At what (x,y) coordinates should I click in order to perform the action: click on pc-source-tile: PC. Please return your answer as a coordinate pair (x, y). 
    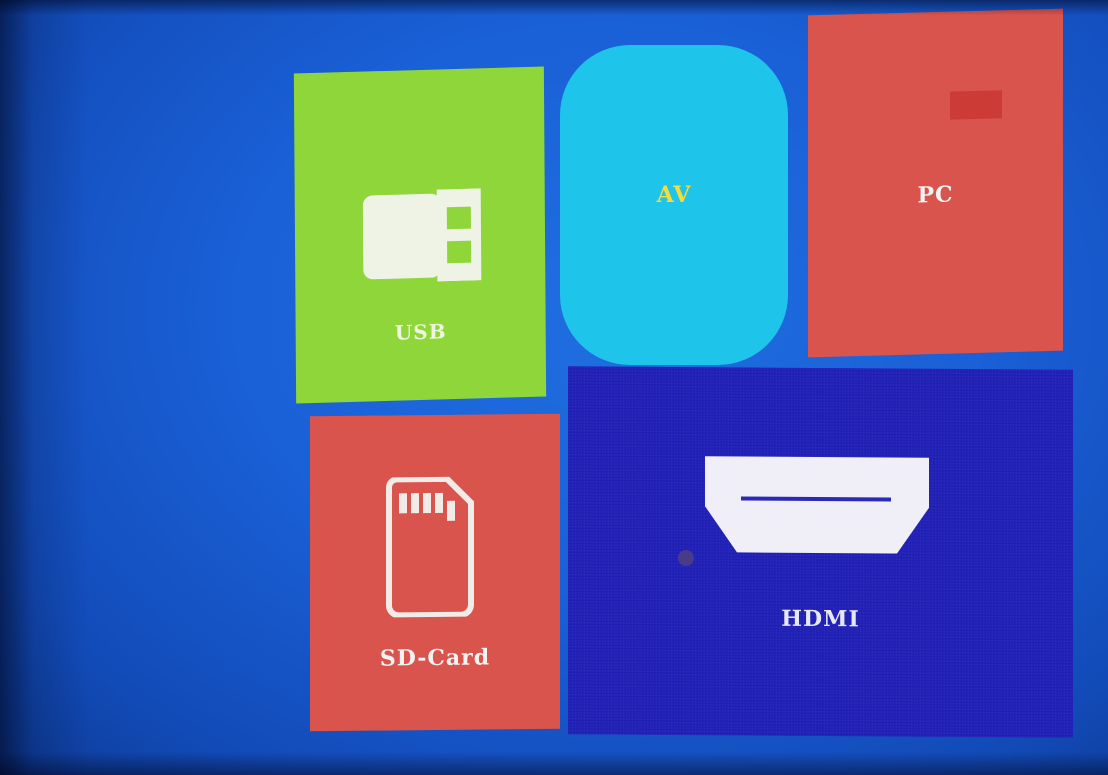
    Looking at the image, I should click on (935, 183).